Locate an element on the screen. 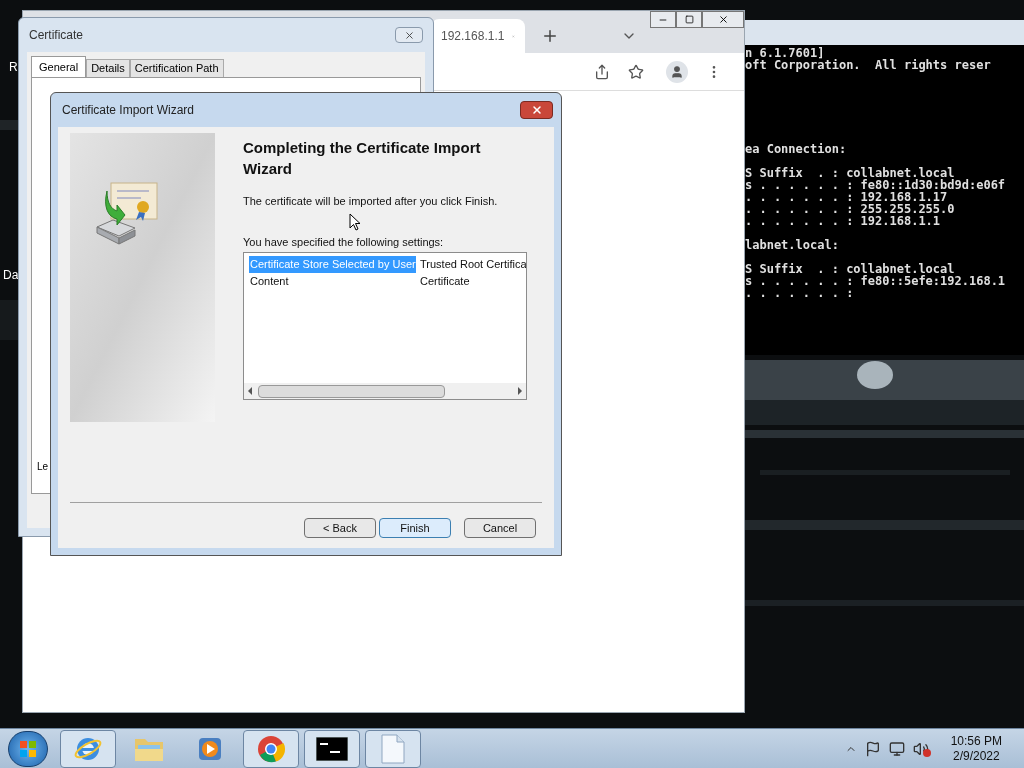  round-browser-icon is located at coordinates (271, 748).